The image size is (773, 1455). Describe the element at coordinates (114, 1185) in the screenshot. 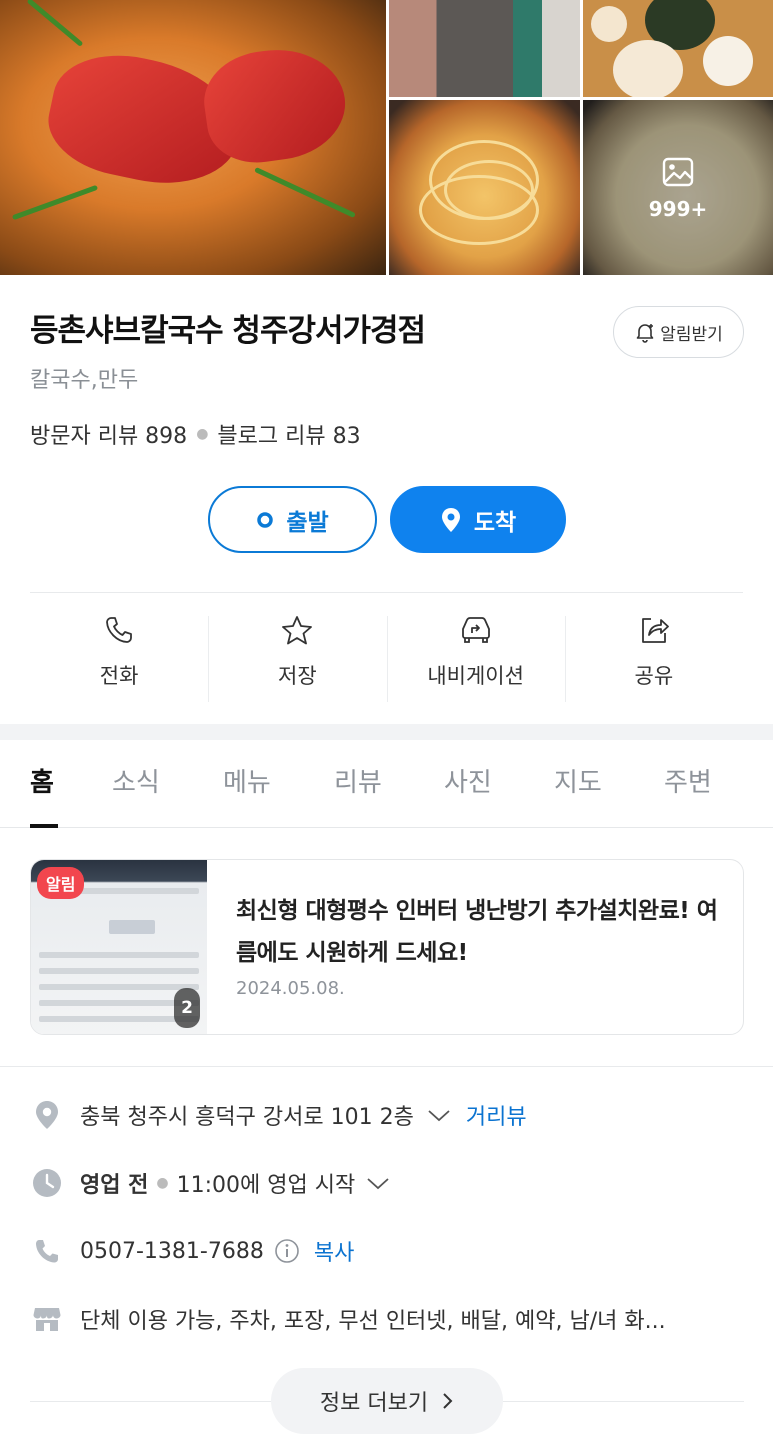

I see `hours-status: 영업 전` at that location.